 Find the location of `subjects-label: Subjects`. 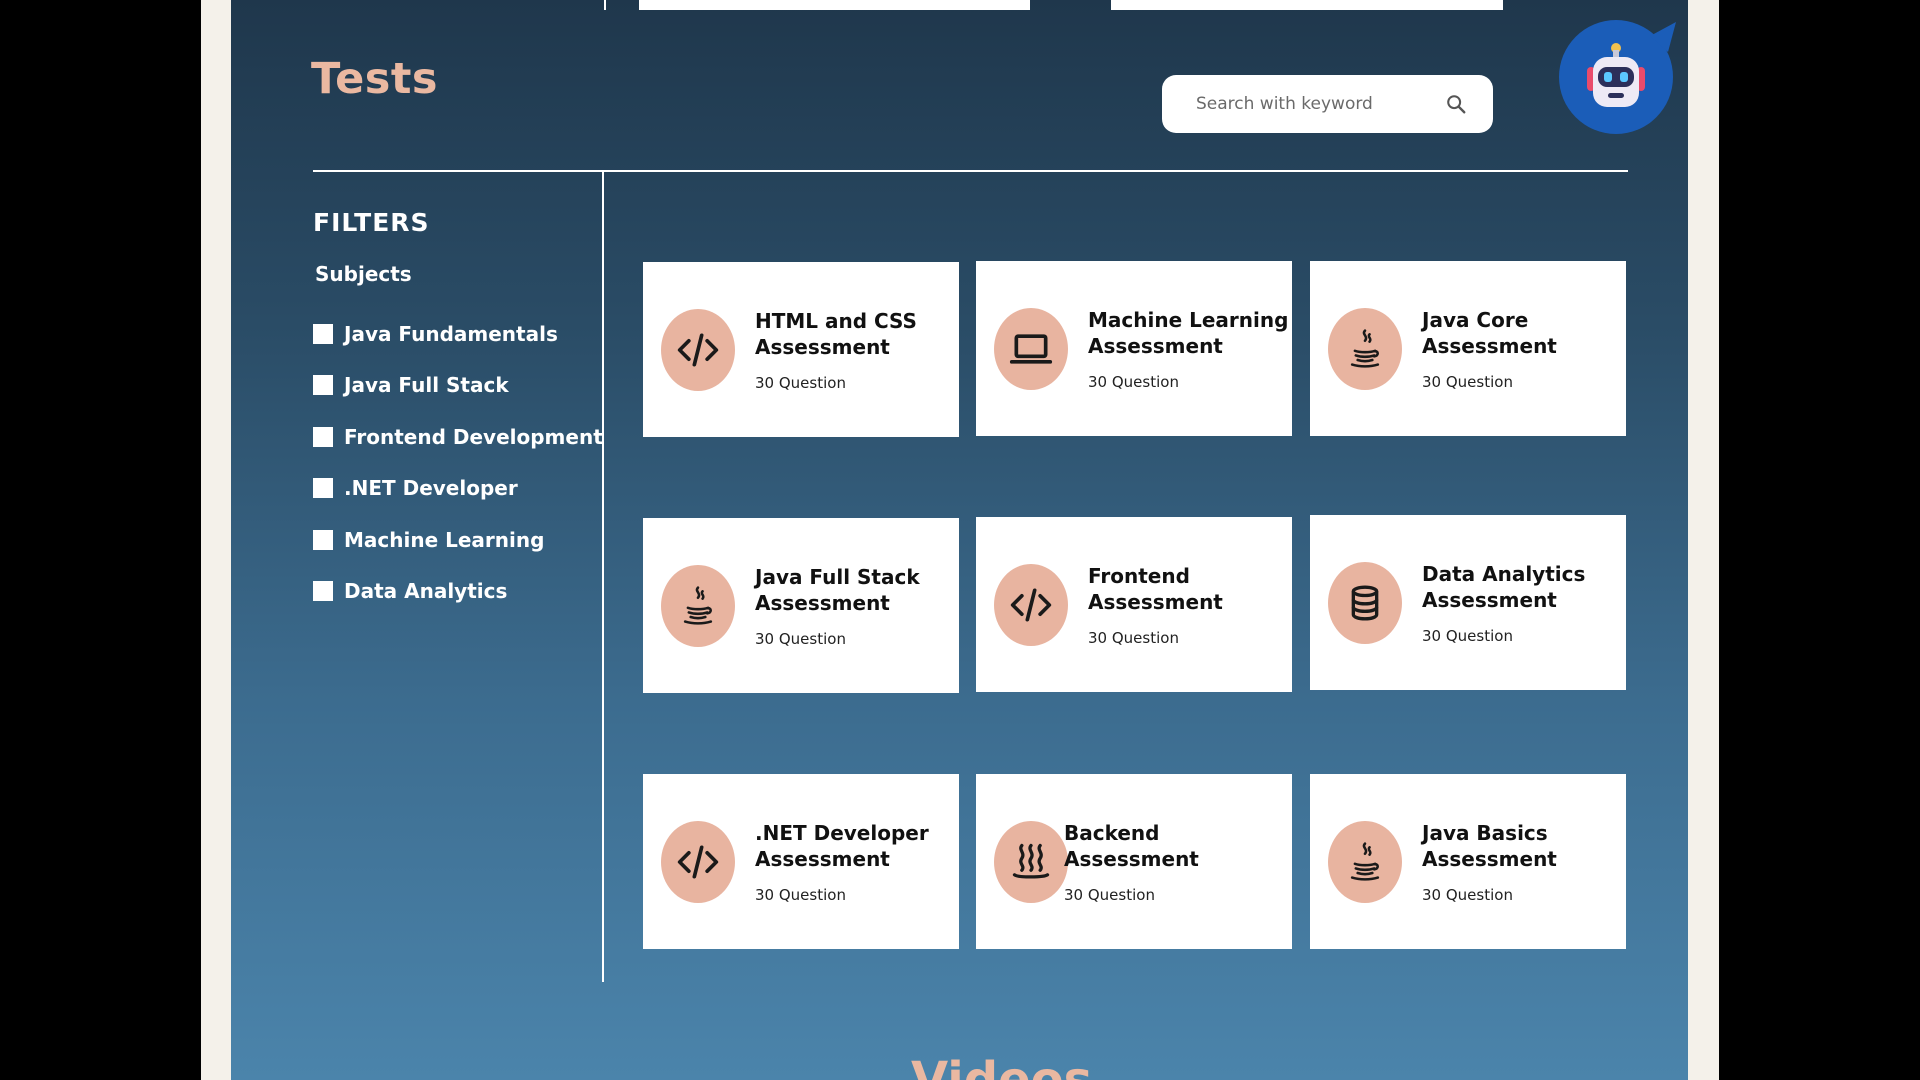

subjects-label: Subjects is located at coordinates (363, 274).